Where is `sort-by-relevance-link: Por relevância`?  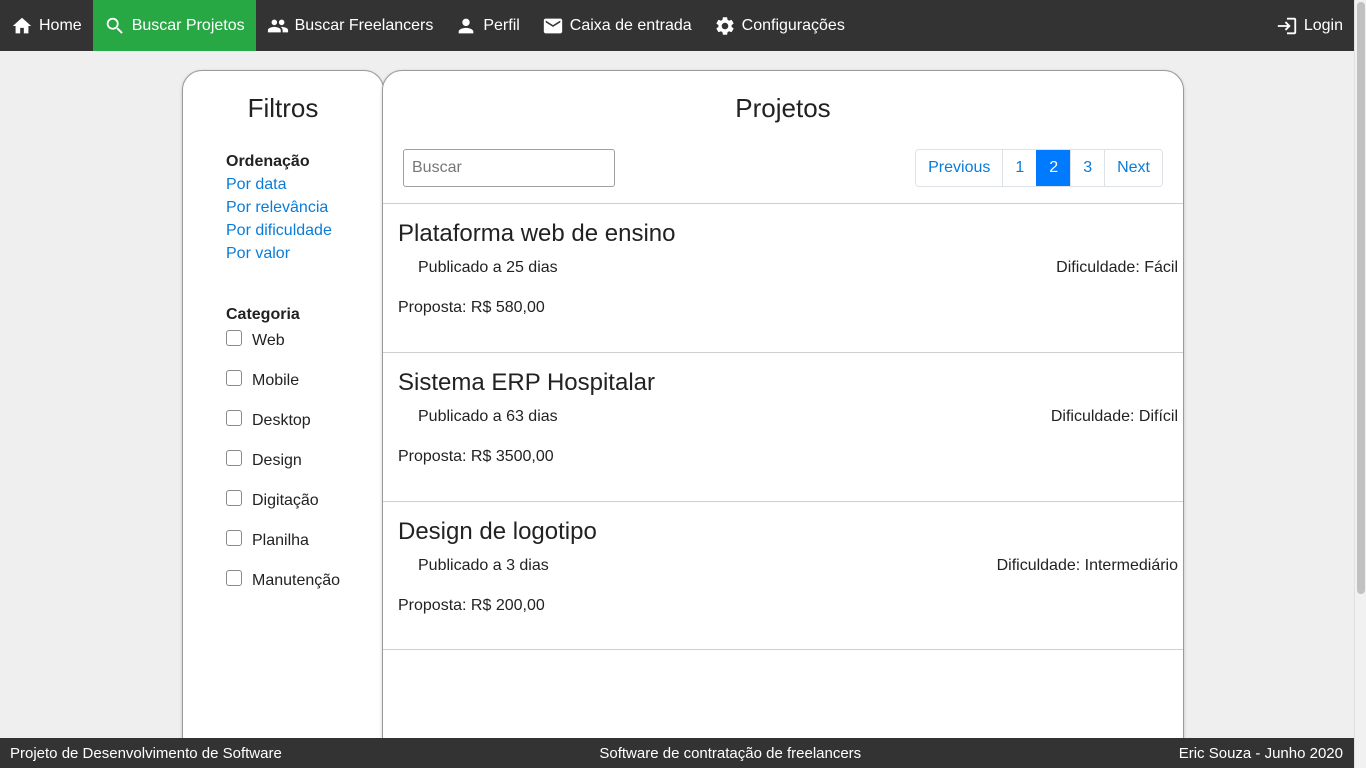
sort-by-relevance-link: Por relevância is located at coordinates (279, 208).